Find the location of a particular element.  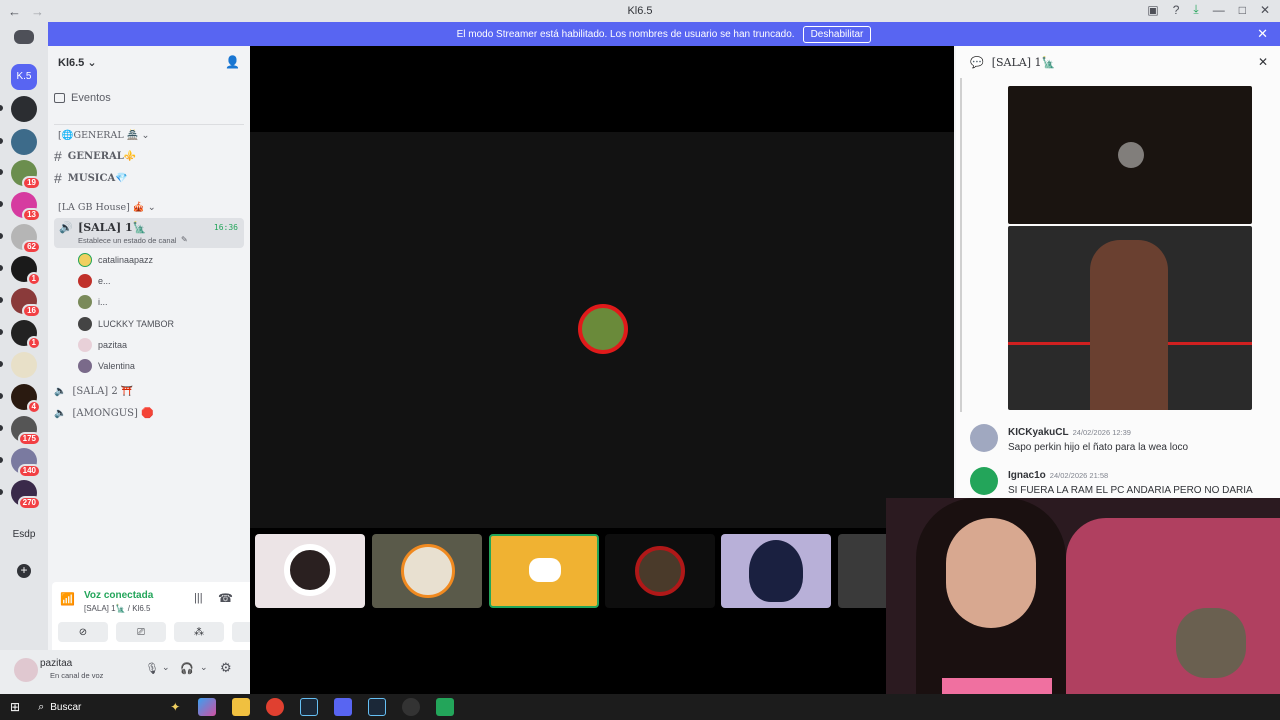

hashtag-icon: # is located at coordinates (58, 178).